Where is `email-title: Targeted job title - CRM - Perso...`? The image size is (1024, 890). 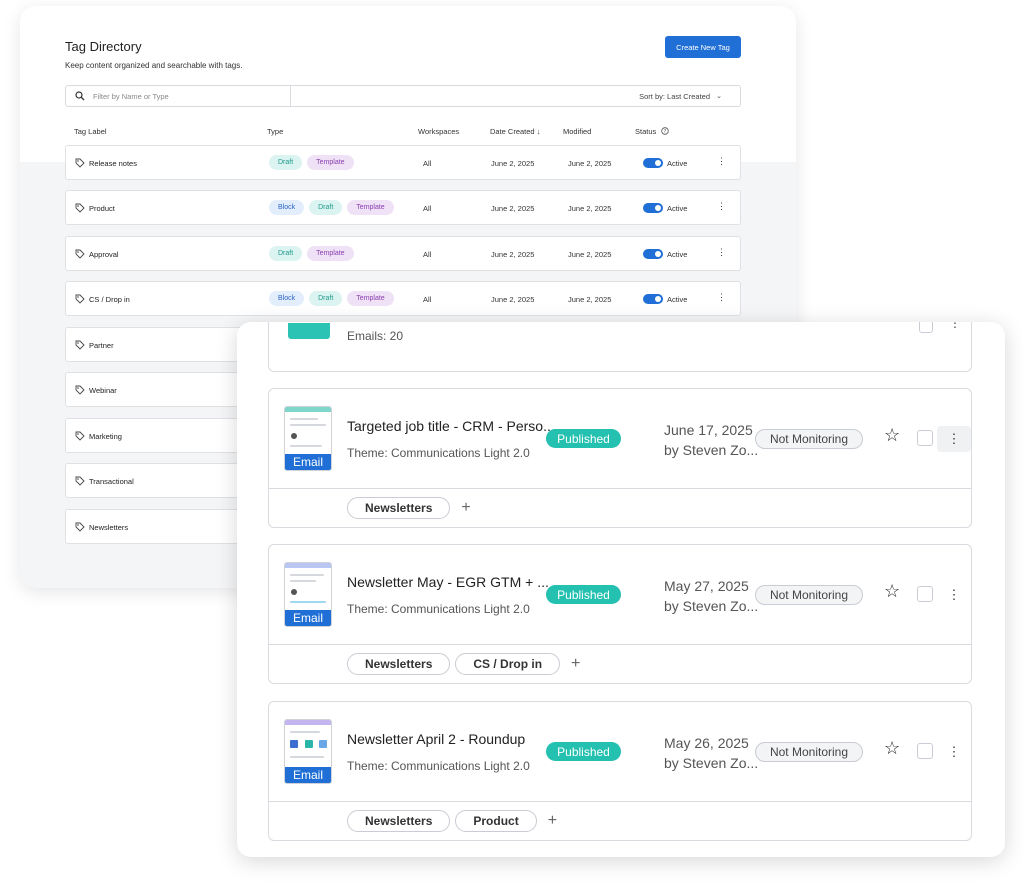 email-title: Targeted job title - CRM - Perso... is located at coordinates (451, 426).